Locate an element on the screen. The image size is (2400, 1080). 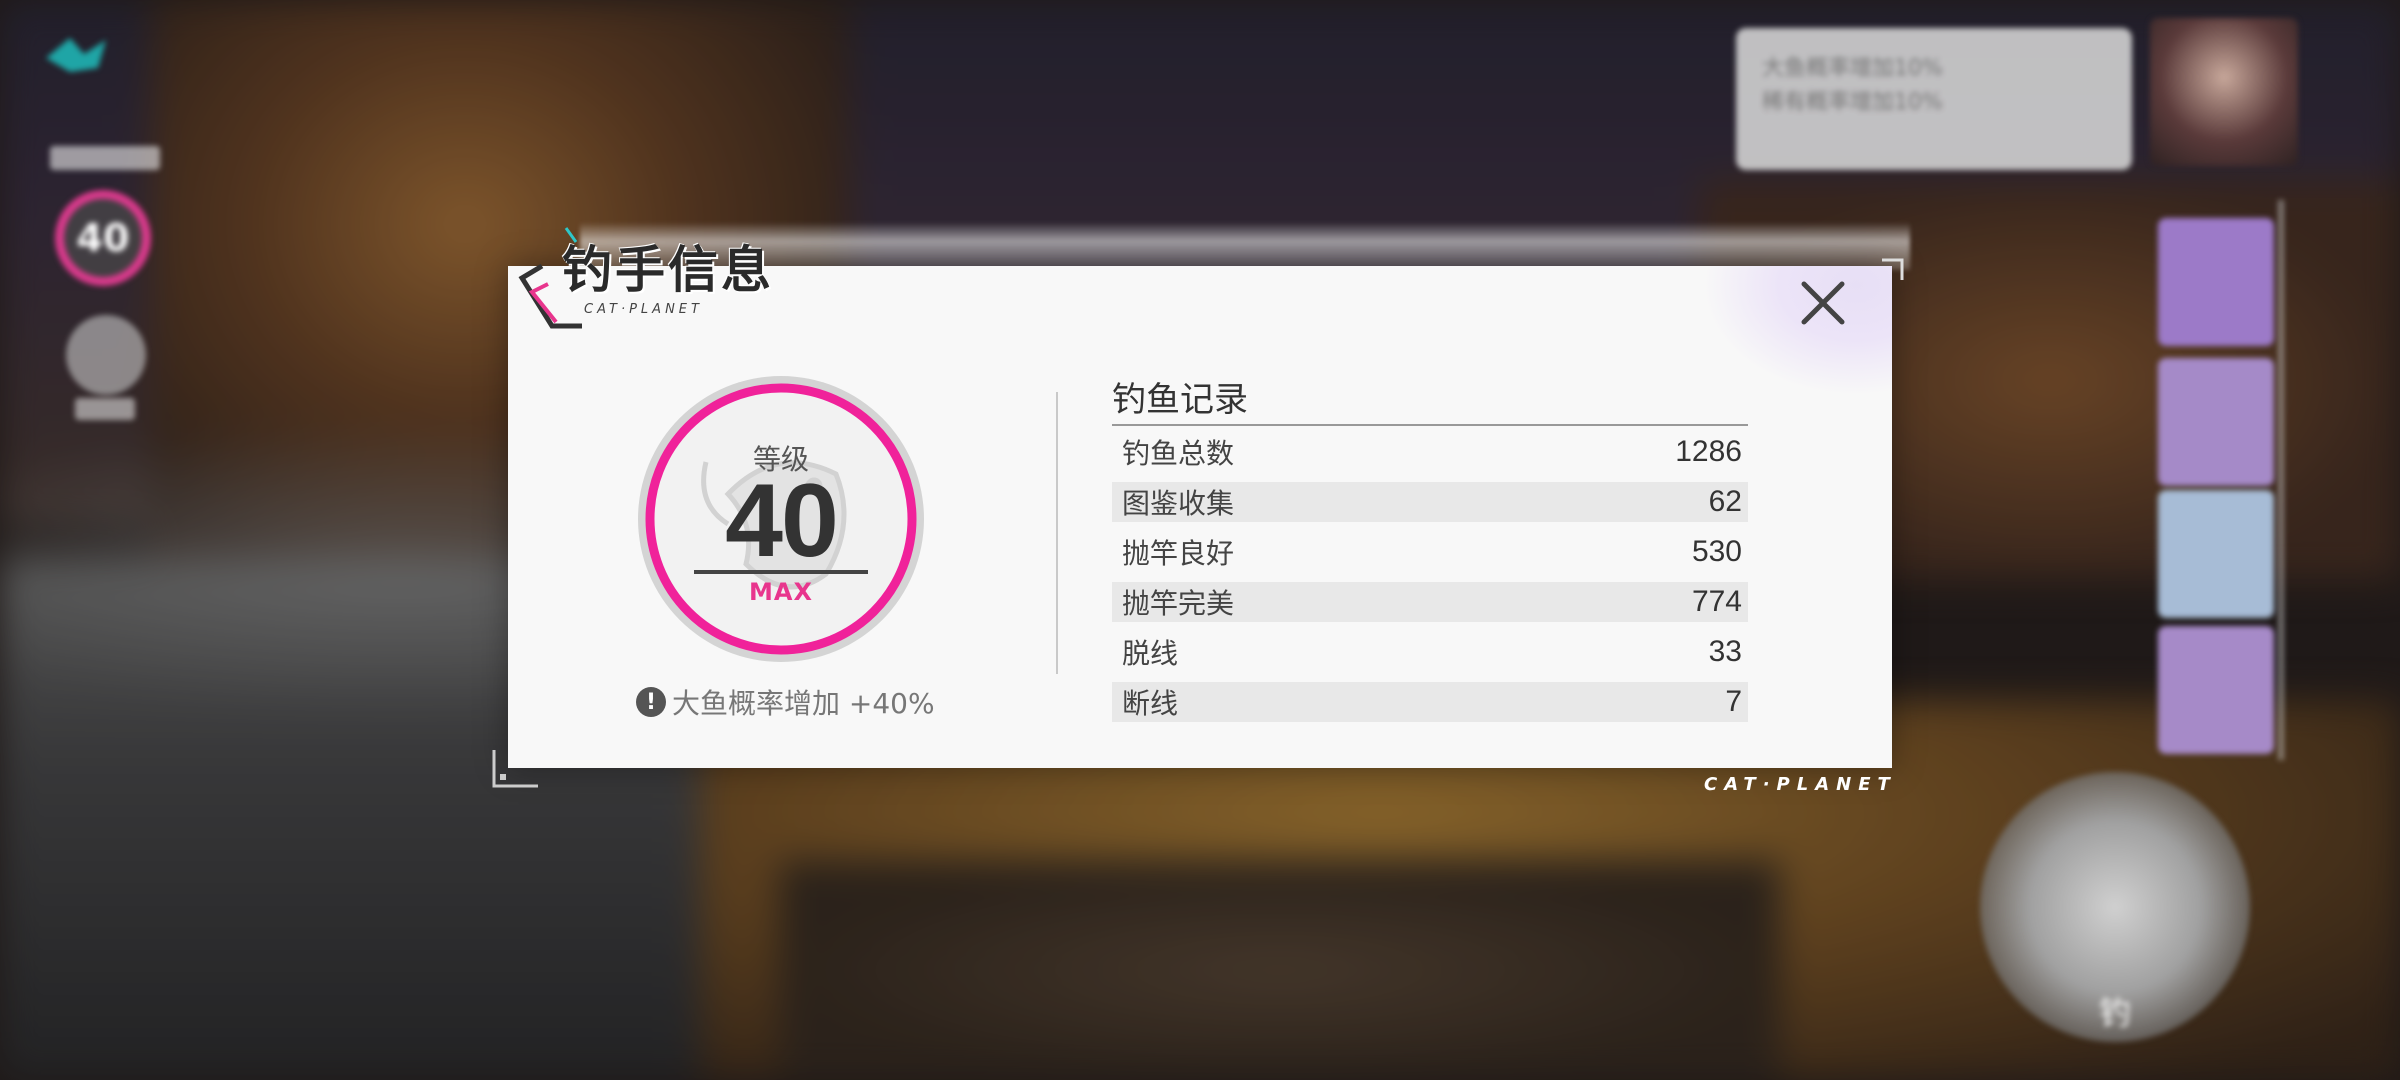
dialog-title-stripe is located at coordinates (1245, 246).